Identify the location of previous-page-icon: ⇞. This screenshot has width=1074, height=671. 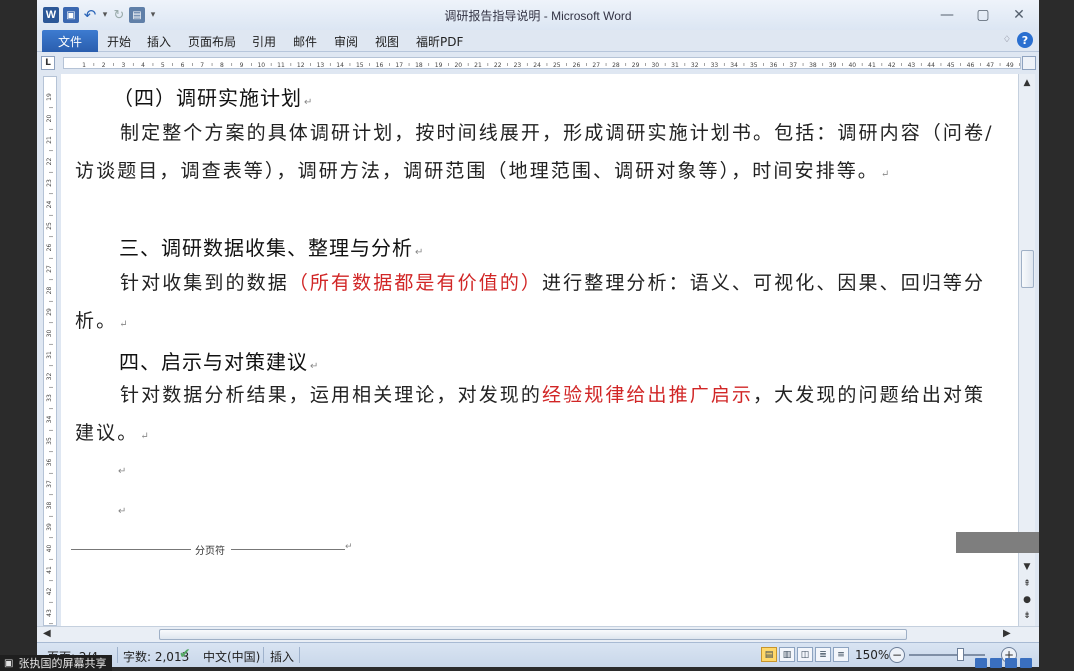
(1027, 584).